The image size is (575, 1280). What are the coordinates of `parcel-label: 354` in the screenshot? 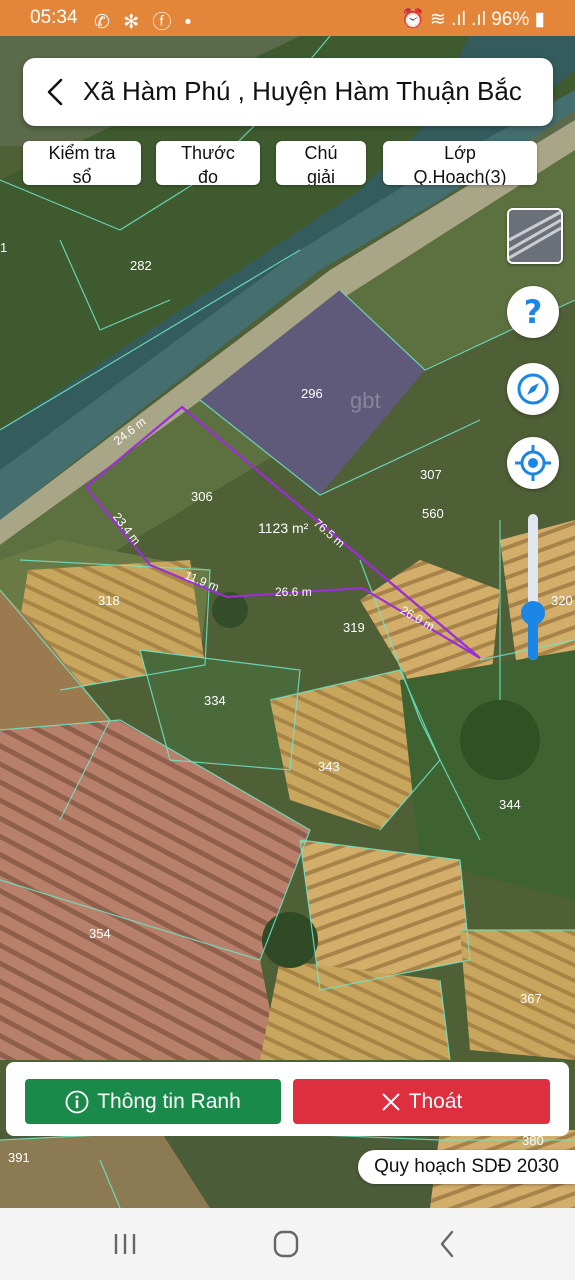 It's located at (100, 933).